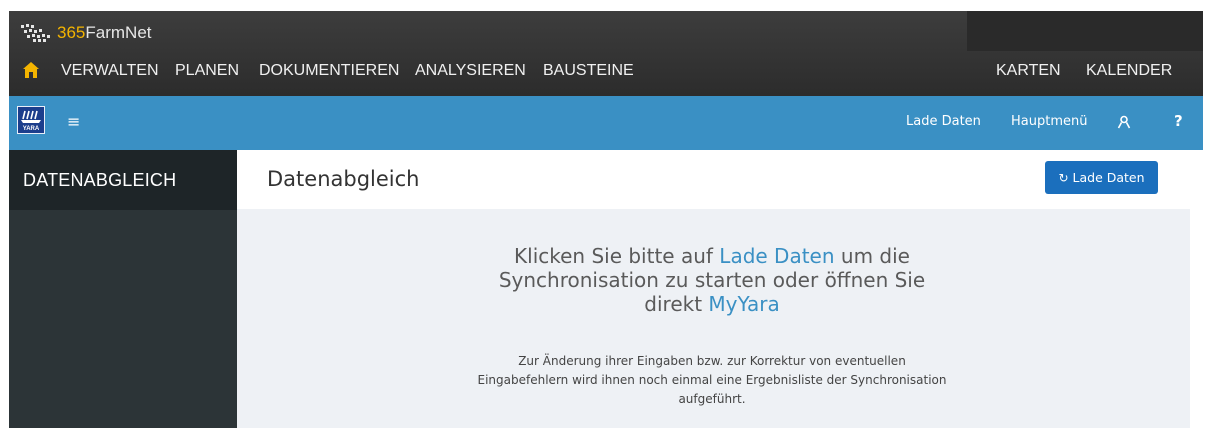 The height and width of the screenshot is (428, 1206). What do you see at coordinates (31, 116) in the screenshot?
I see `yara-ship-icon` at bounding box center [31, 116].